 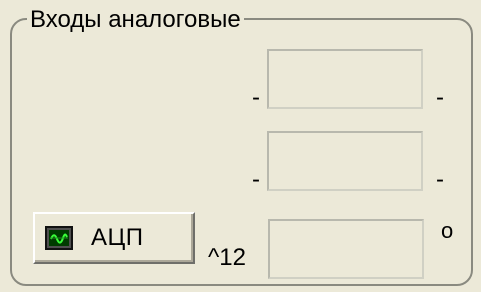 What do you see at coordinates (346, 249) in the screenshot?
I see `analog-input-3-field` at bounding box center [346, 249].